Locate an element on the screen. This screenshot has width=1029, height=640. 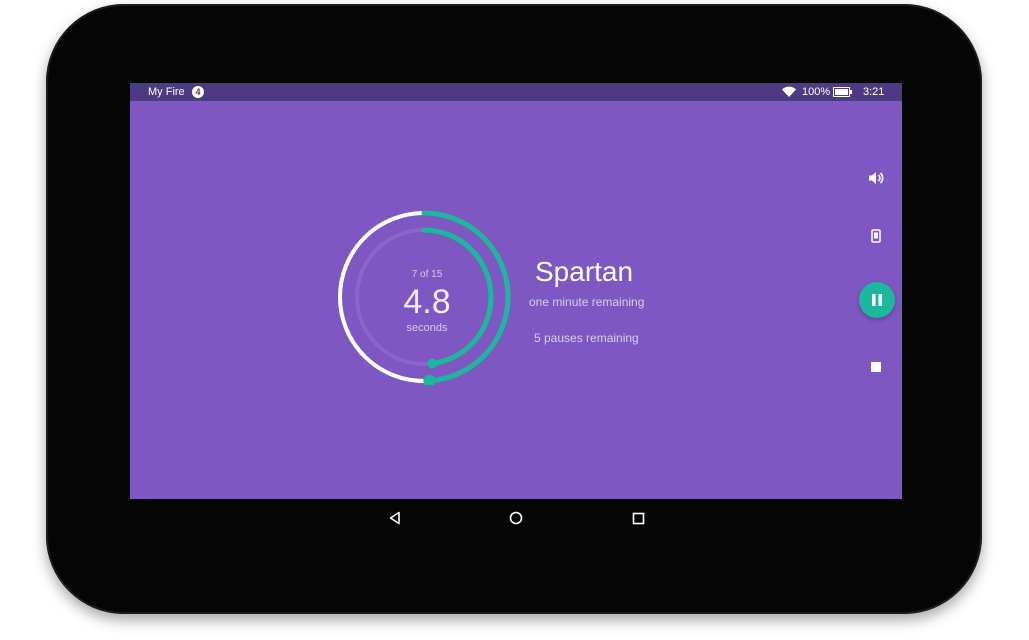
vibrate-button is located at coordinates (876, 236).